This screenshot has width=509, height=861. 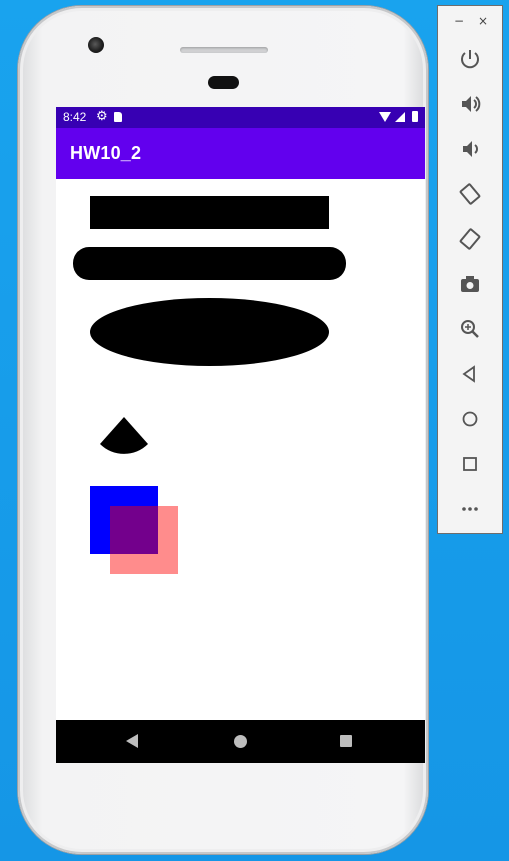 What do you see at coordinates (470, 22) in the screenshot?
I see `toolbar-window-controls: − ×` at bounding box center [470, 22].